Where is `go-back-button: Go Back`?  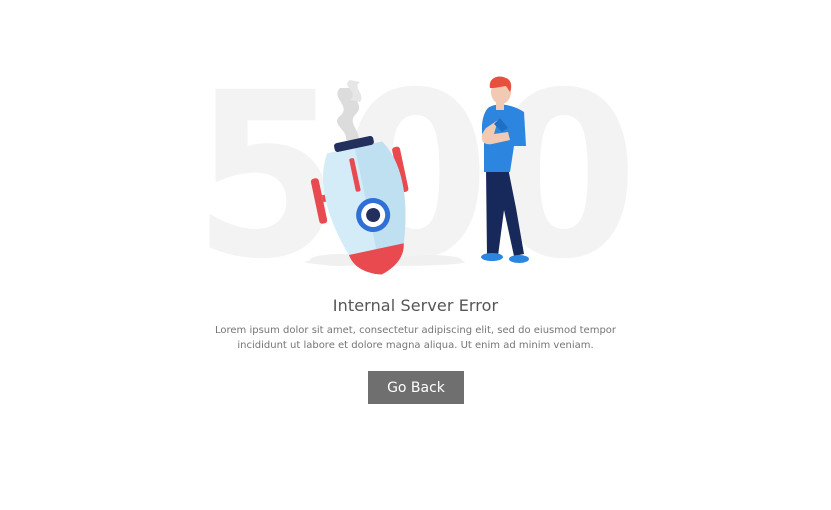
go-back-button: Go Back is located at coordinates (416, 387).